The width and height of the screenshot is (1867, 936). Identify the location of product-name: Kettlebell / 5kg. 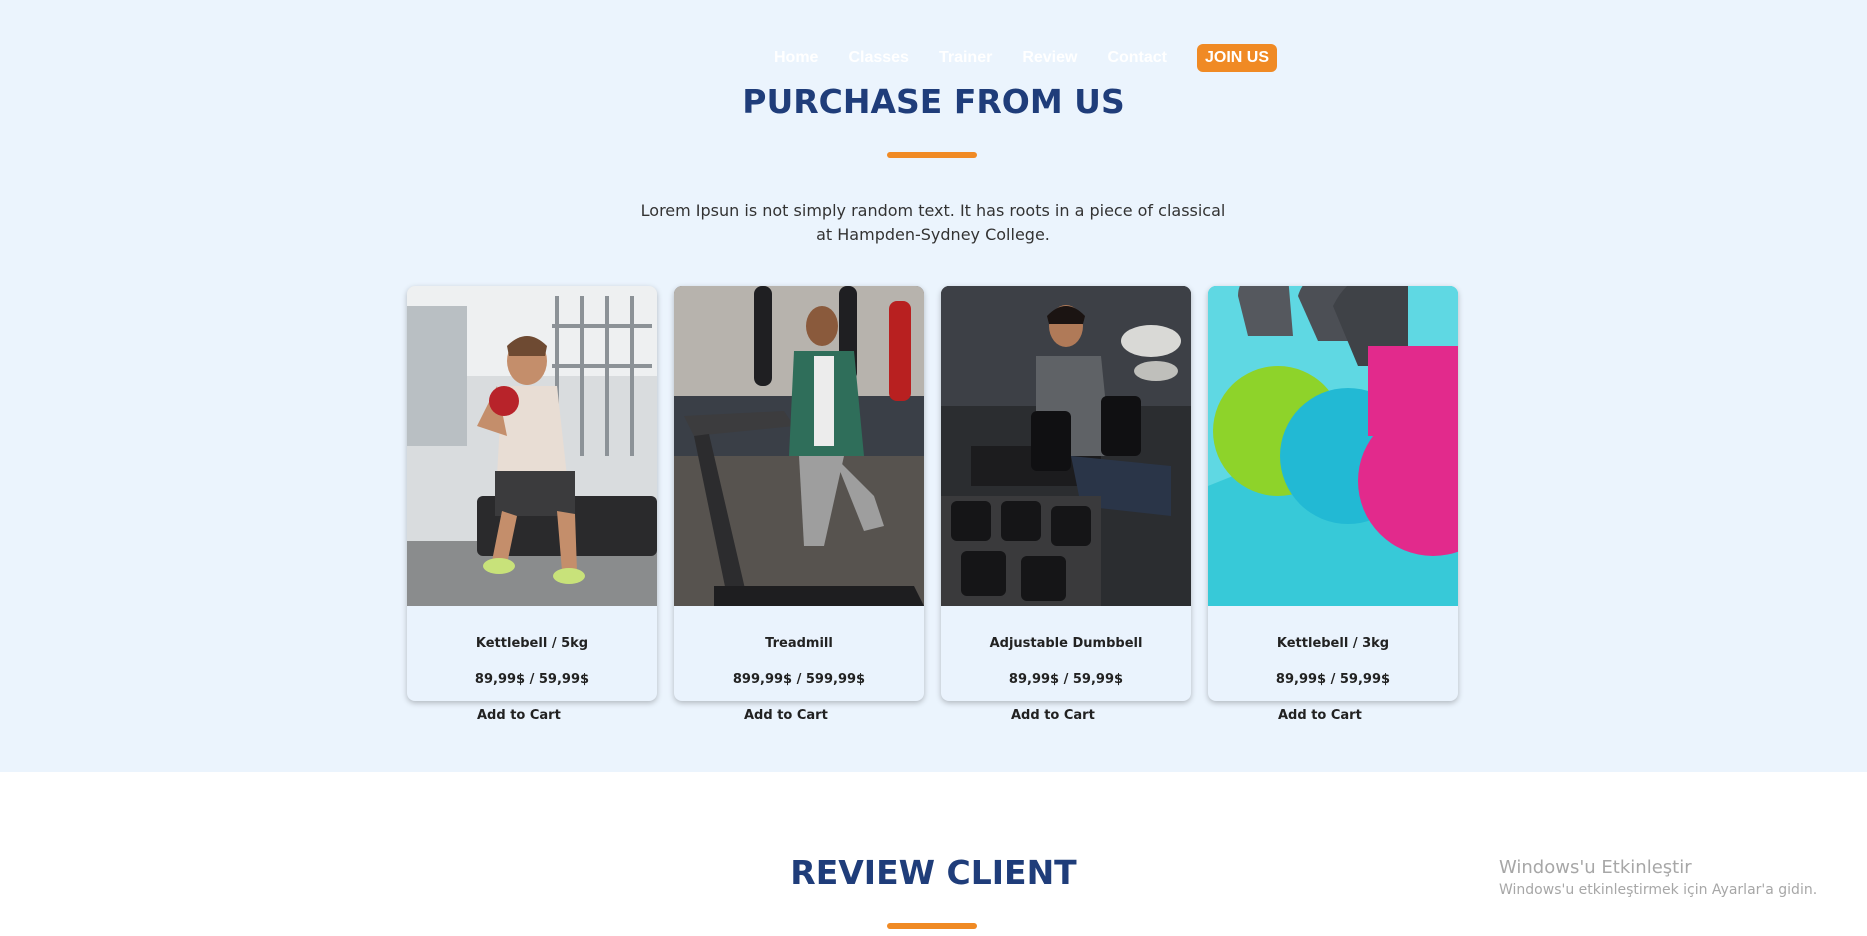
(532, 643).